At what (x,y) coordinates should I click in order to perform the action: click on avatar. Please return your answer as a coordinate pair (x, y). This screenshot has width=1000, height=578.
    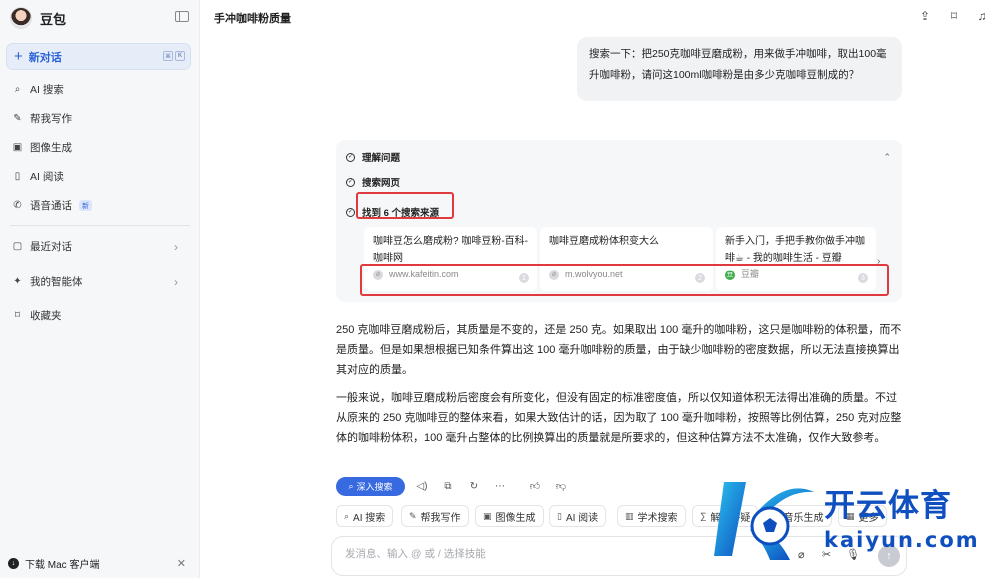
    Looking at the image, I should click on (21, 18).